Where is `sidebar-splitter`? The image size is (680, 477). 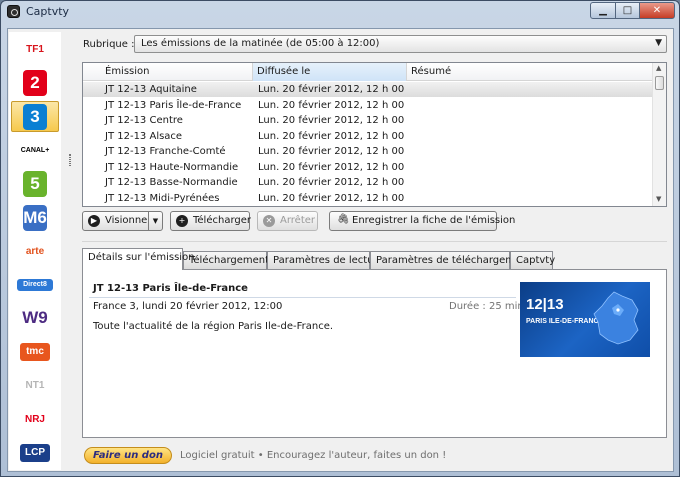 sidebar-splitter is located at coordinates (70, 251).